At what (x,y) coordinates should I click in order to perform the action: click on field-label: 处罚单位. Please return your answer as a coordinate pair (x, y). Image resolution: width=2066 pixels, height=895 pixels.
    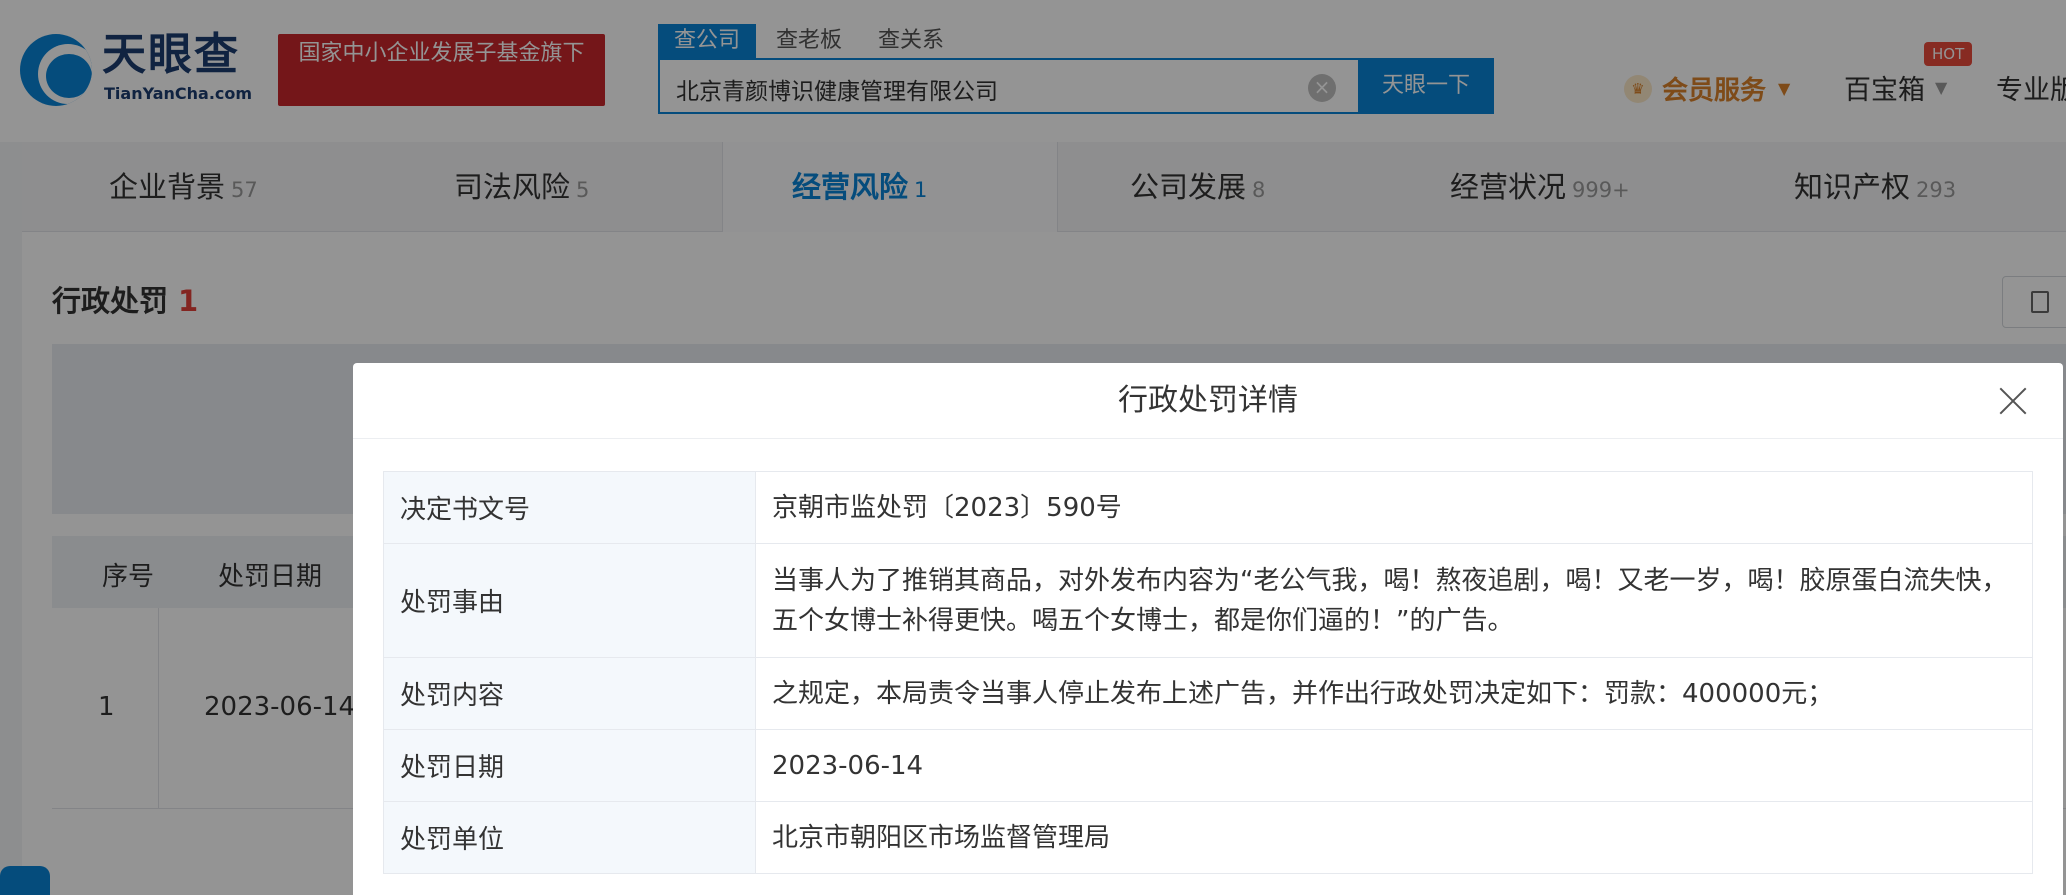
    Looking at the image, I should click on (569, 837).